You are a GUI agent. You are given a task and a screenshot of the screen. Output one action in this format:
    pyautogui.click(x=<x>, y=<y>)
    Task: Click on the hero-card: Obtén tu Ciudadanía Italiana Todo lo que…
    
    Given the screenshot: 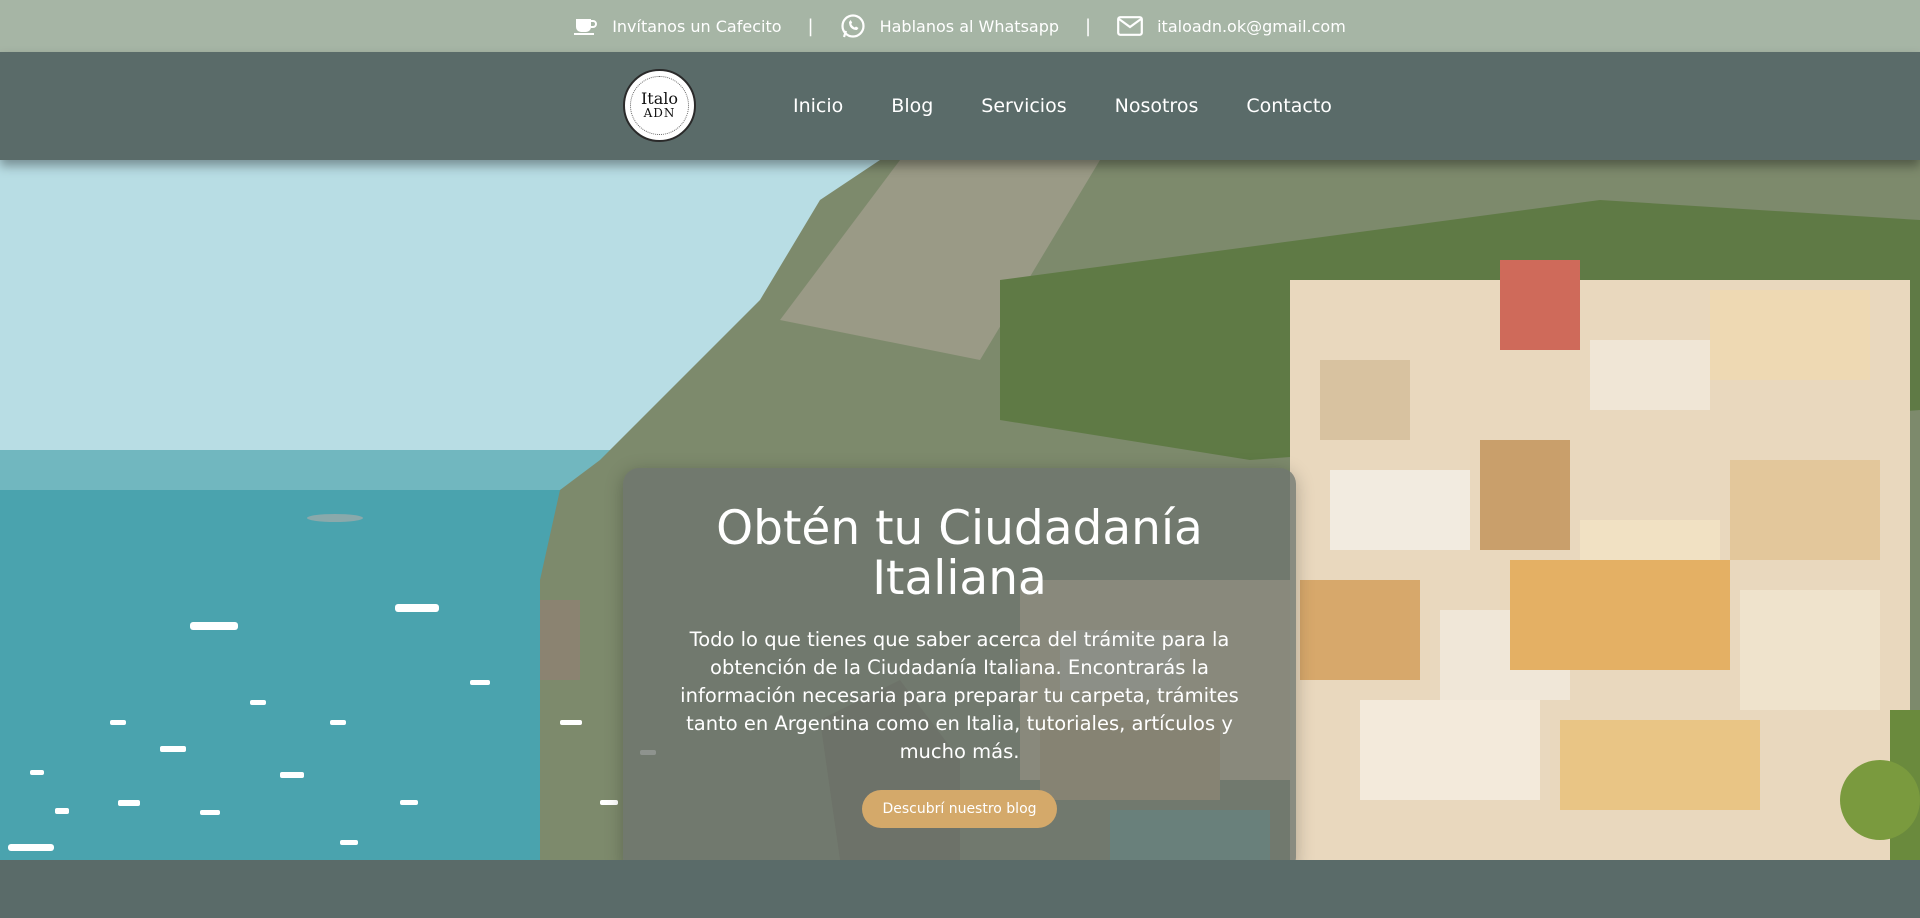 What is the action you would take?
    pyautogui.click(x=959, y=664)
    